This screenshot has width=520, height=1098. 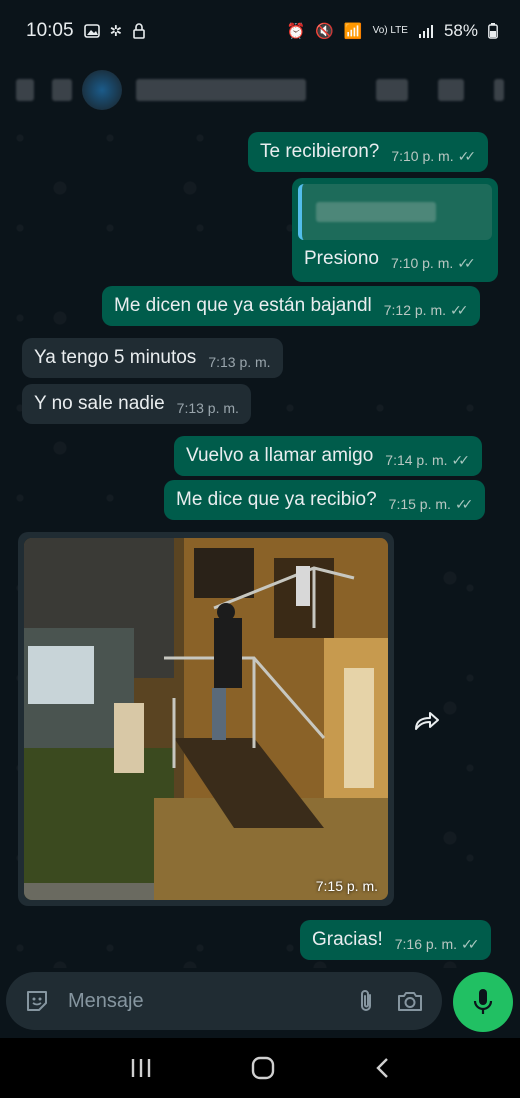 I want to click on back-nav-icon, so click(x=382, y=1068).